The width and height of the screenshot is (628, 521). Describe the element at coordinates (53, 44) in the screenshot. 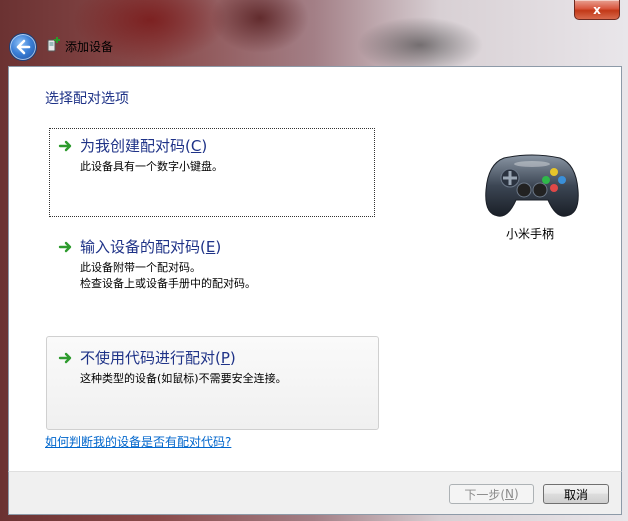

I see `add-device-icon` at that location.